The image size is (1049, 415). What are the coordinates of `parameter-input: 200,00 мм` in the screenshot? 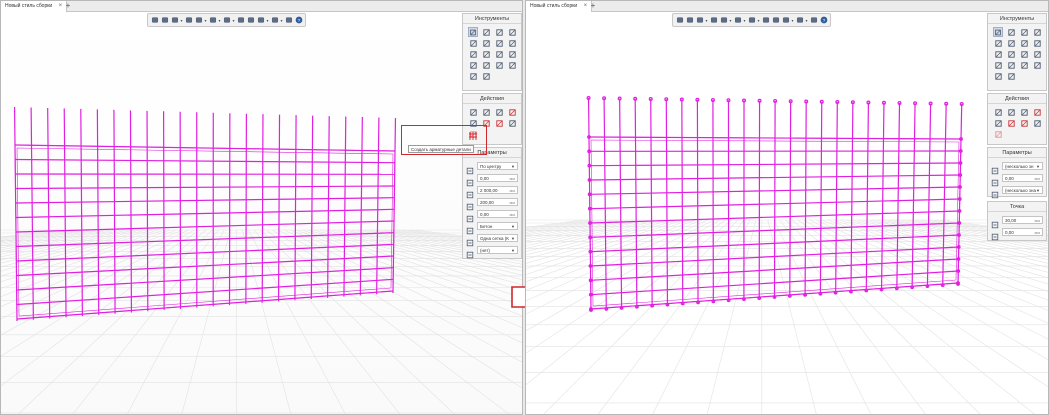 It's located at (497, 202).